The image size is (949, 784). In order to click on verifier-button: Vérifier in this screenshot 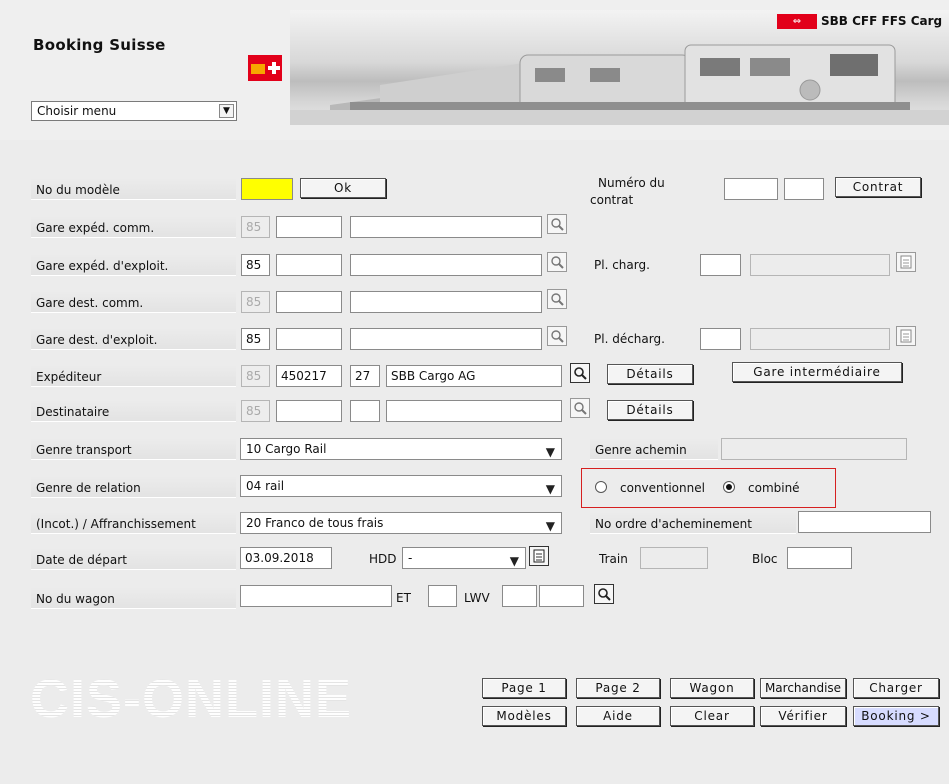, I will do `click(803, 716)`.